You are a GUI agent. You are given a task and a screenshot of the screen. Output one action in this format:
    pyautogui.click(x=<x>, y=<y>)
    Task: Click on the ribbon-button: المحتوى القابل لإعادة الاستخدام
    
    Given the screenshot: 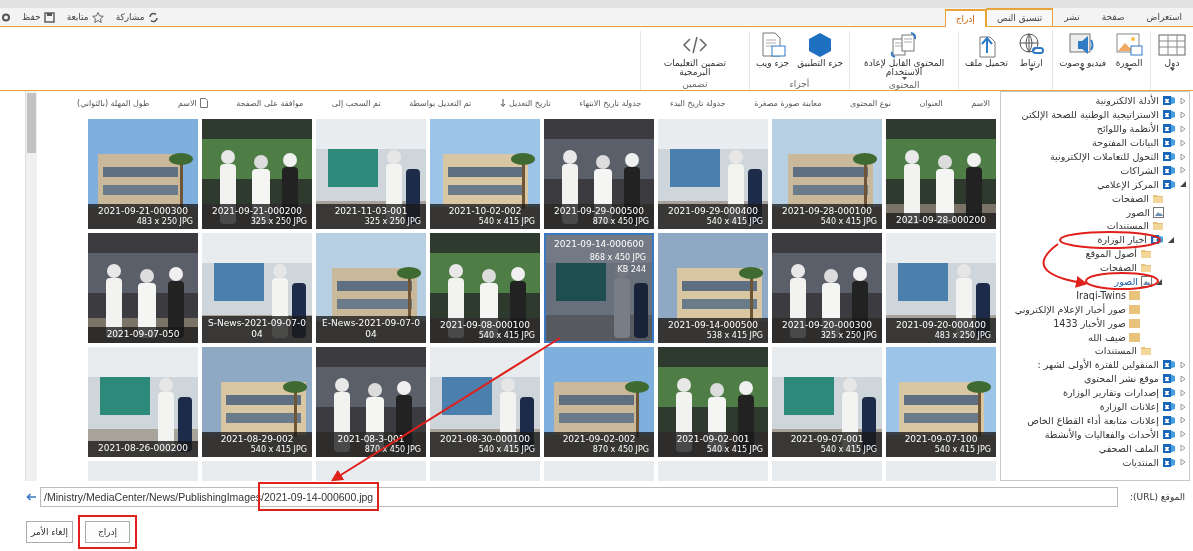 What is the action you would take?
    pyautogui.click(x=904, y=55)
    